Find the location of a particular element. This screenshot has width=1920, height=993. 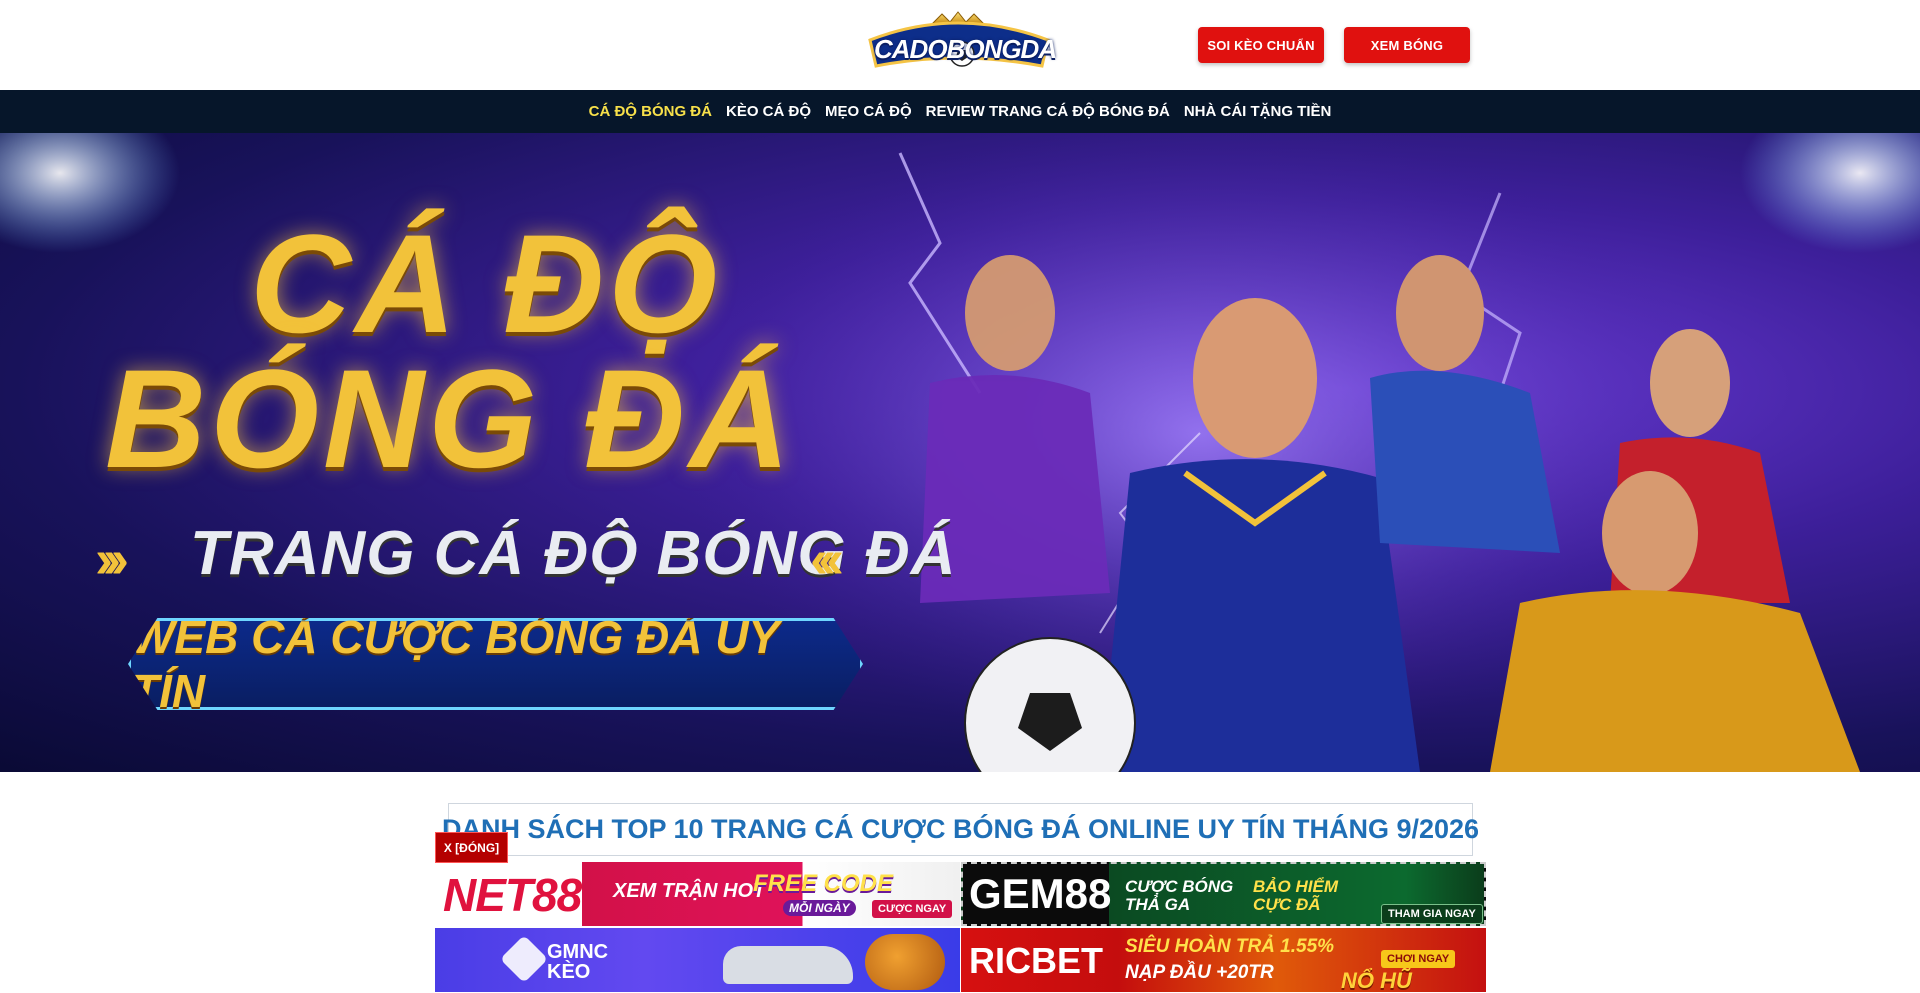

car-graphic is located at coordinates (788, 965).